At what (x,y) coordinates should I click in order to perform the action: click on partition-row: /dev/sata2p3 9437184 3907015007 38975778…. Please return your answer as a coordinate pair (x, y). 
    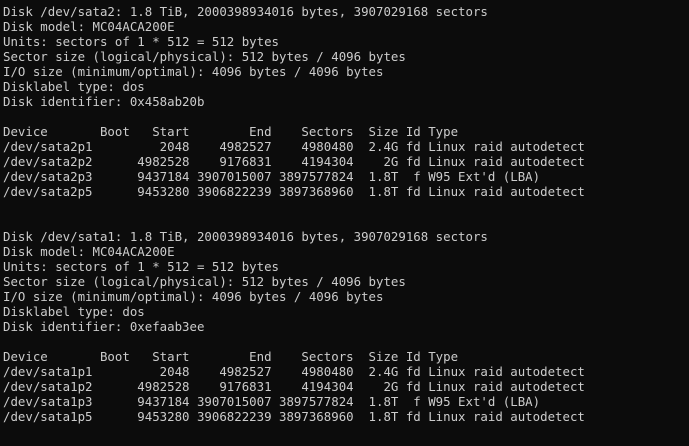
    Looking at the image, I should click on (272, 176).